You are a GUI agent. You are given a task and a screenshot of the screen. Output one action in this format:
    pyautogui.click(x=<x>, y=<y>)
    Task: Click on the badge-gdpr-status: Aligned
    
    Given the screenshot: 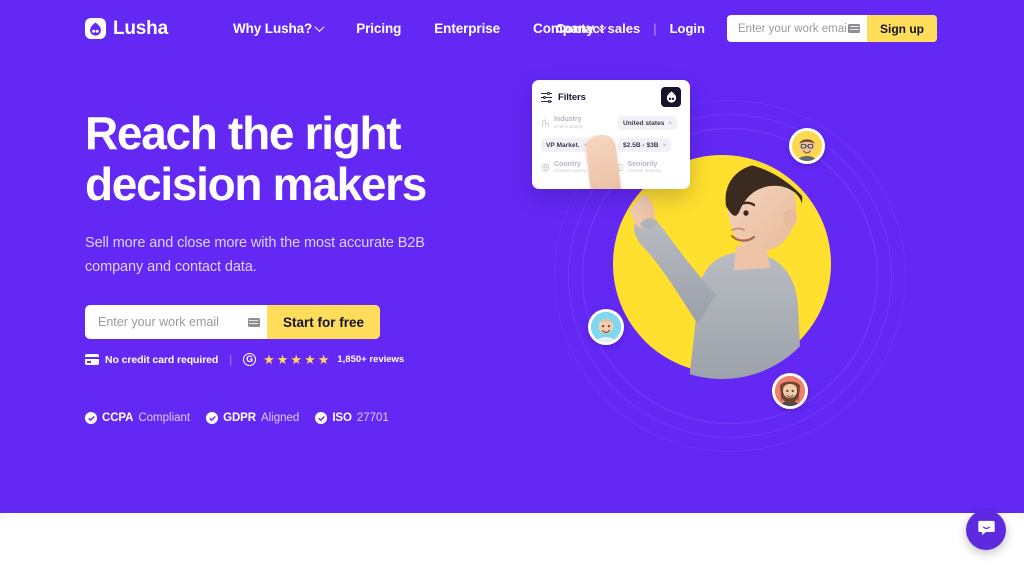 What is the action you would take?
    pyautogui.click(x=280, y=418)
    